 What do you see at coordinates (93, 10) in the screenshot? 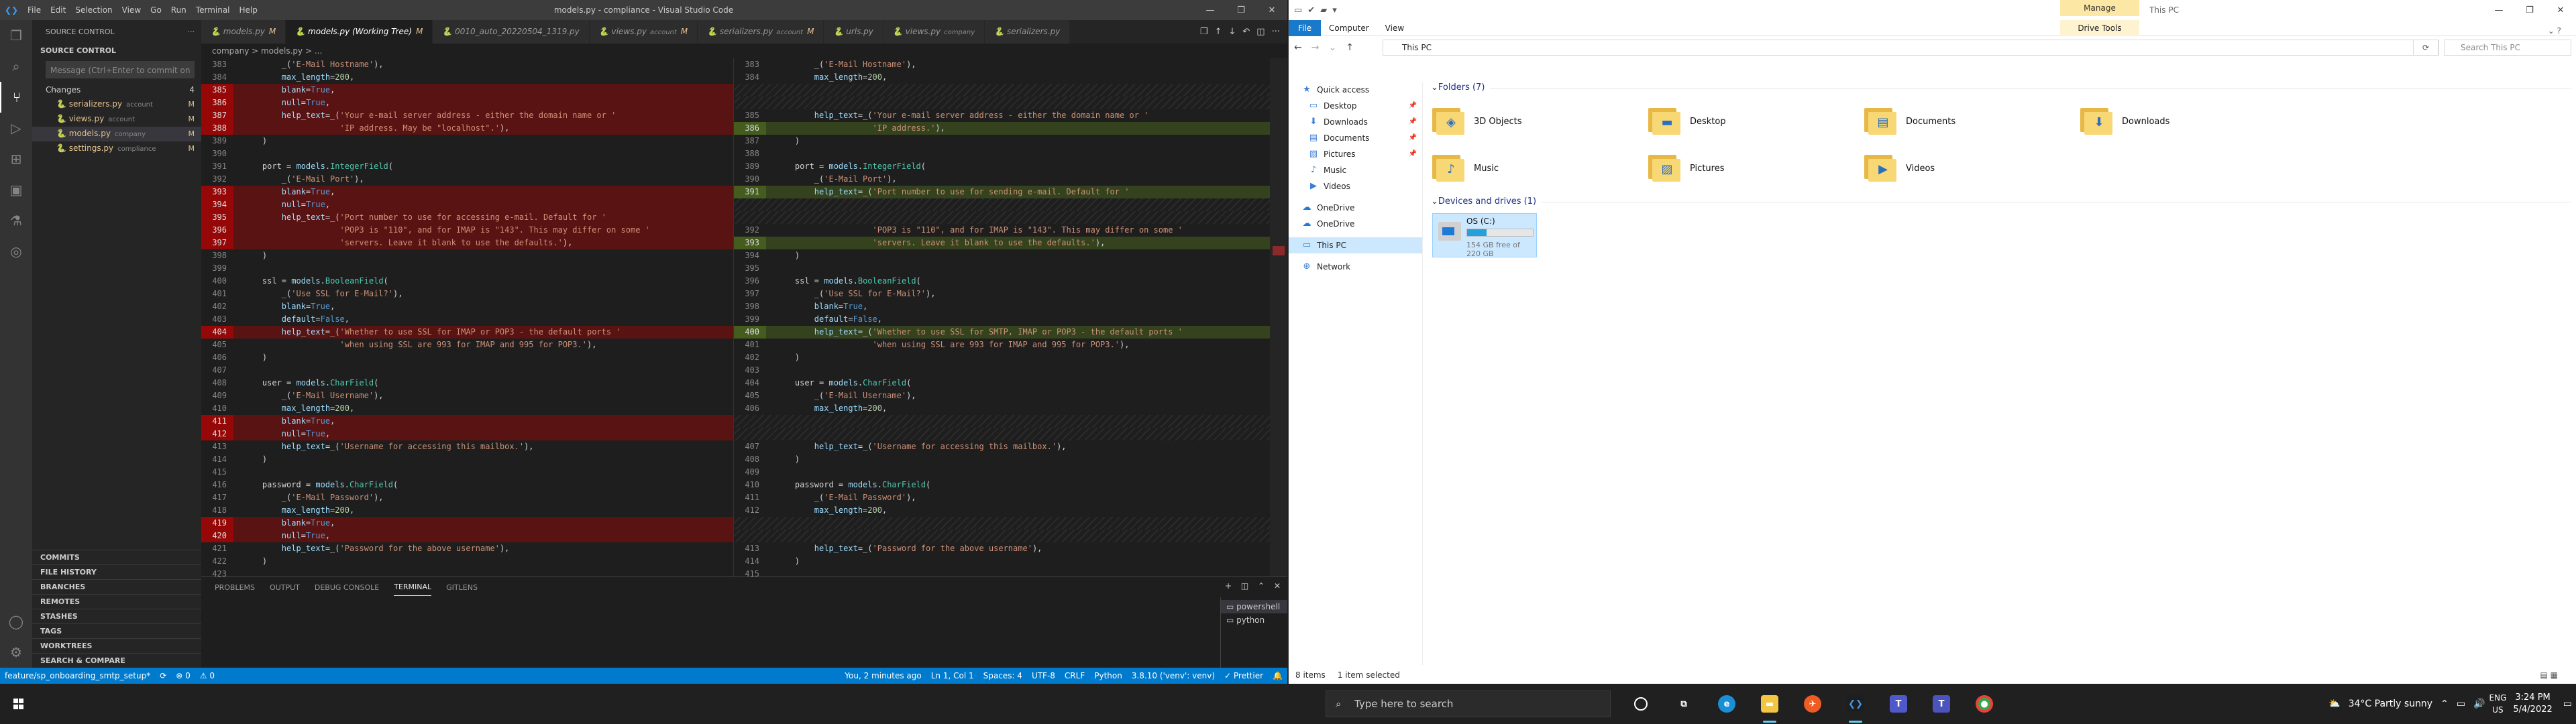
I see `menu-selection: Selection` at bounding box center [93, 10].